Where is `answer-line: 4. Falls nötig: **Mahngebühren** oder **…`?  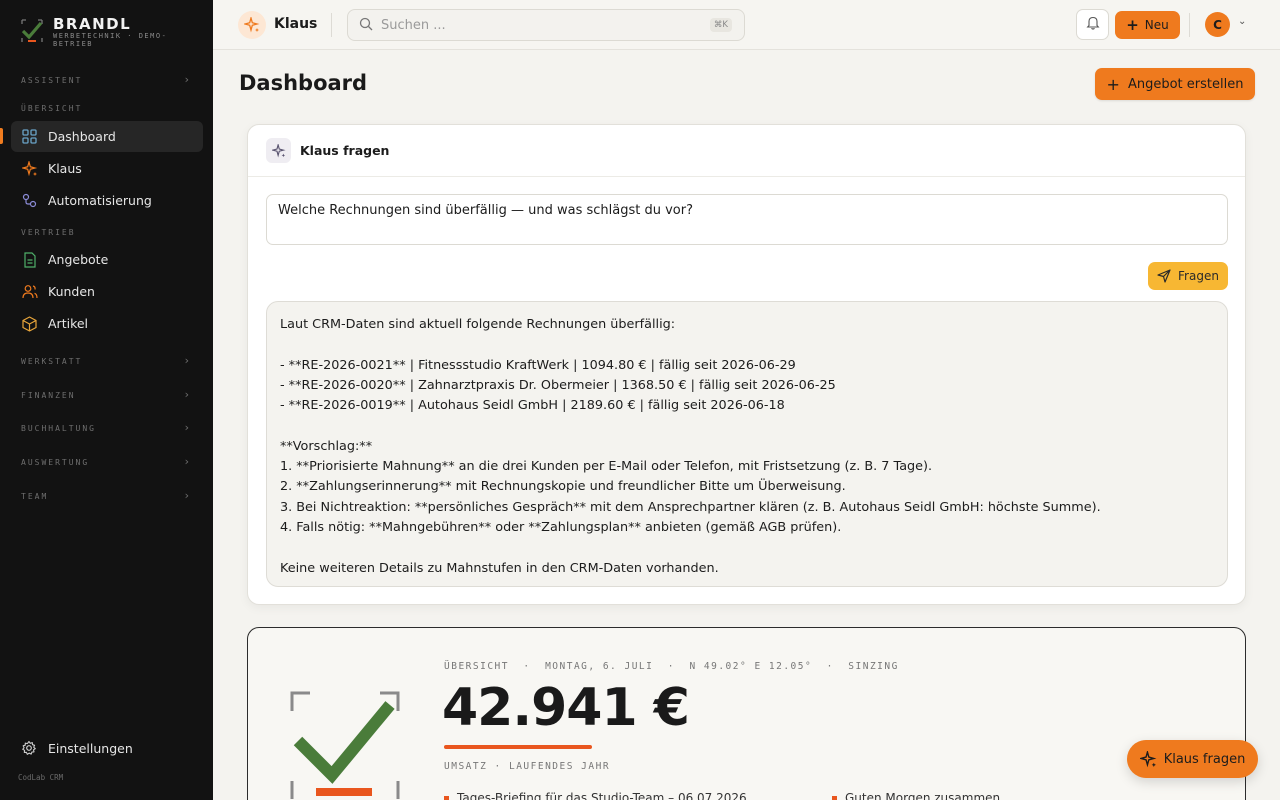
answer-line: 4. Falls nötig: **Mahngebühren** oder **… is located at coordinates (561, 527).